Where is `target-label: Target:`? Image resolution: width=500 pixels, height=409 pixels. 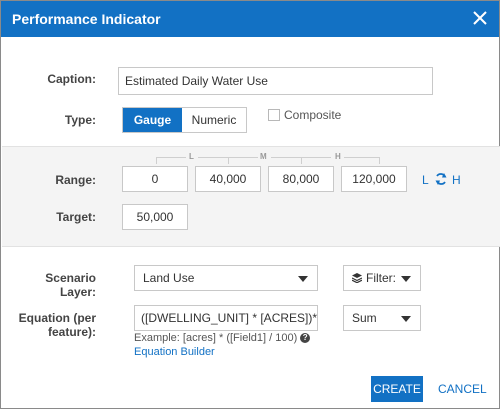
target-label: Target: is located at coordinates (76, 217).